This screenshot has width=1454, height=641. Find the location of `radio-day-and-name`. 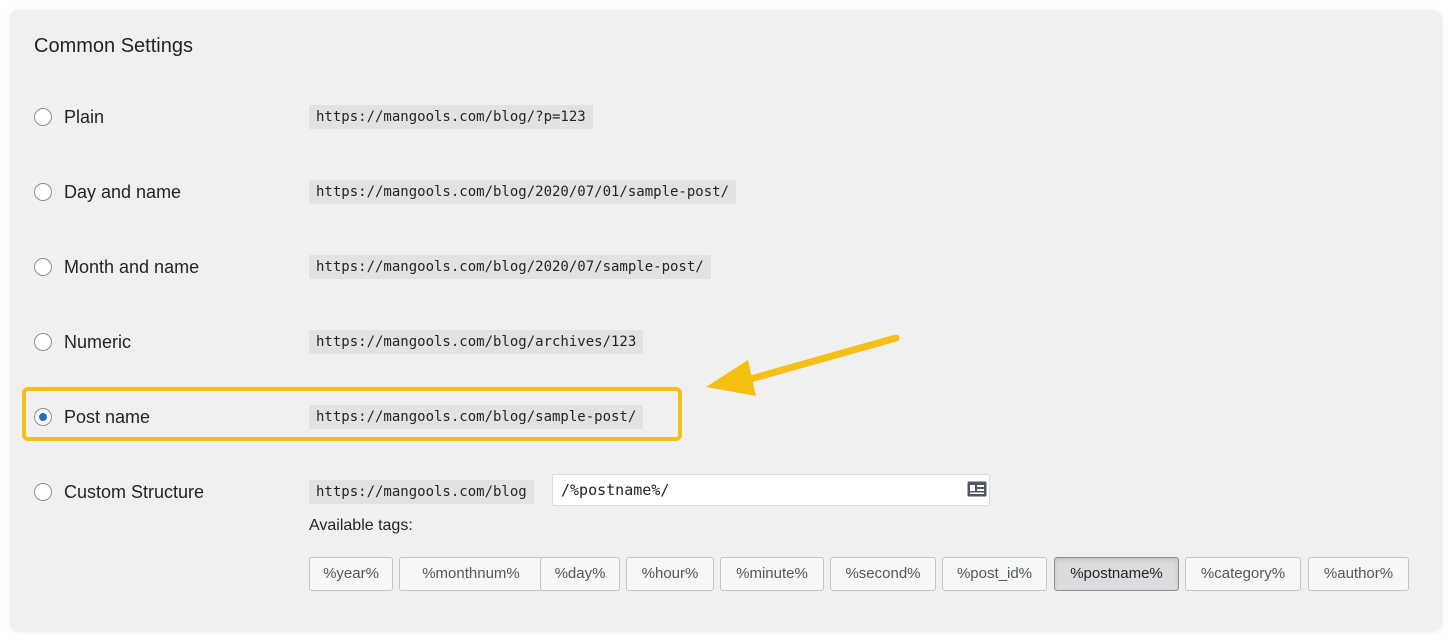

radio-day-and-name is located at coordinates (43, 192).